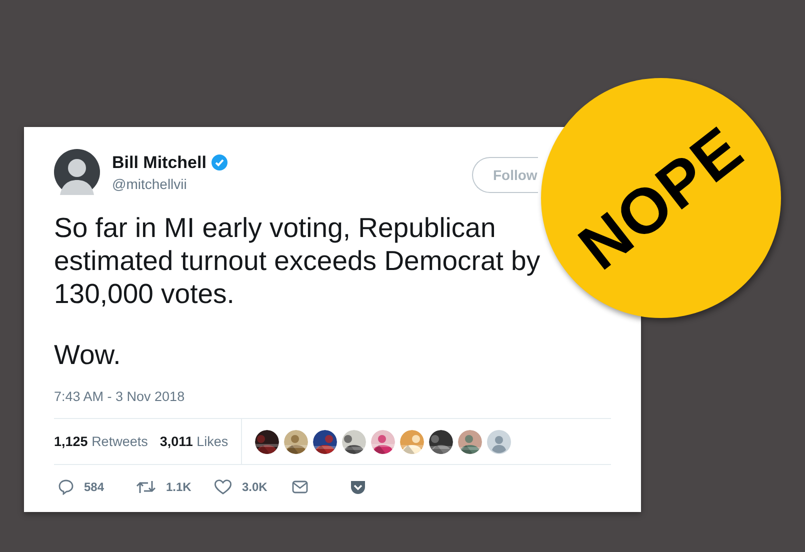 The height and width of the screenshot is (552, 805). Describe the element at coordinates (223, 487) in the screenshot. I see `heart-icon` at that location.